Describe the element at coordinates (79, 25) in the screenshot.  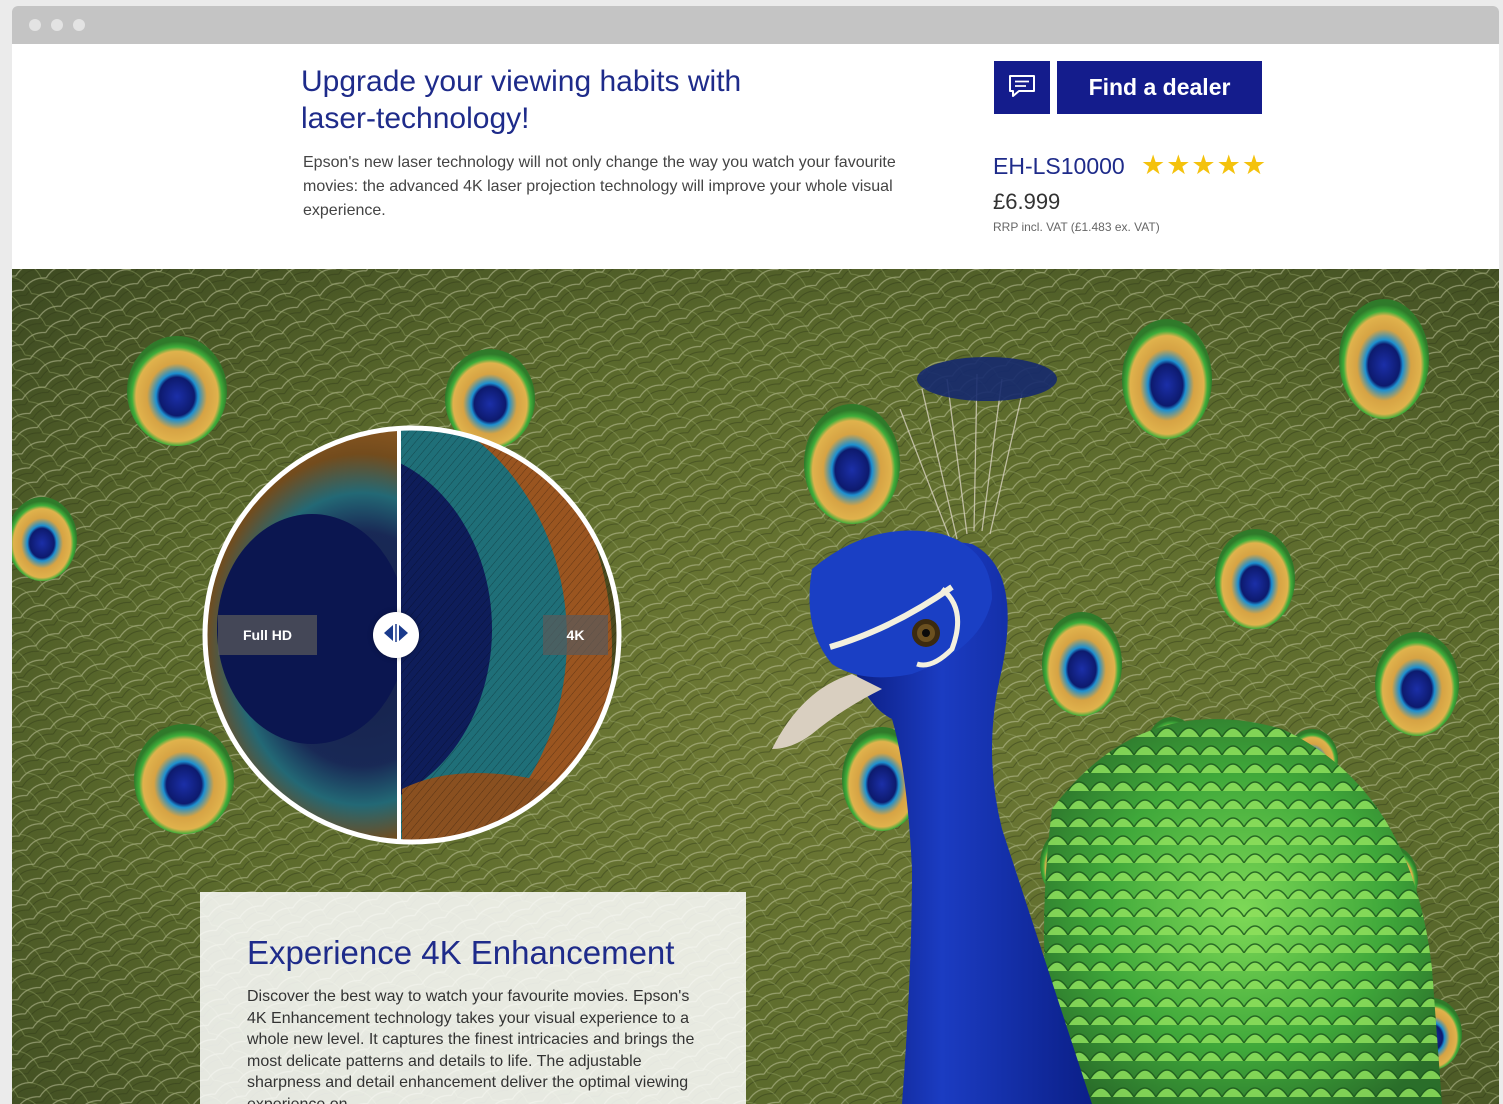
I see `maximize-dot` at that location.